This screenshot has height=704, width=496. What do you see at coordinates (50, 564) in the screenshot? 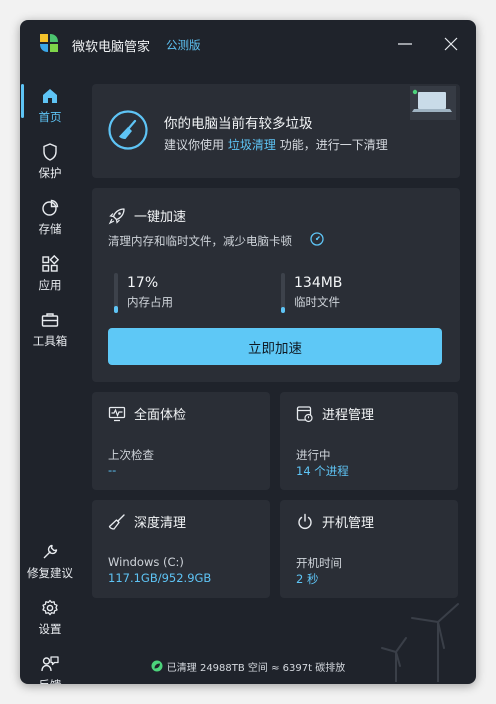
I see `nav-item-repair: 修复建议` at bounding box center [50, 564].